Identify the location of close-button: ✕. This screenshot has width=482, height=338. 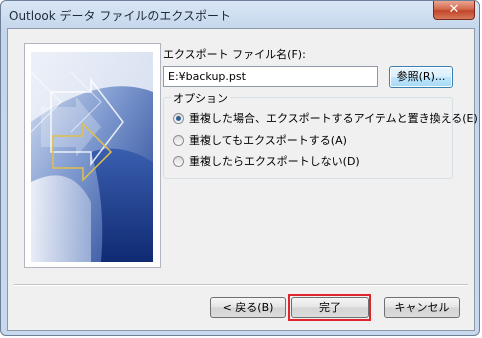
(454, 10).